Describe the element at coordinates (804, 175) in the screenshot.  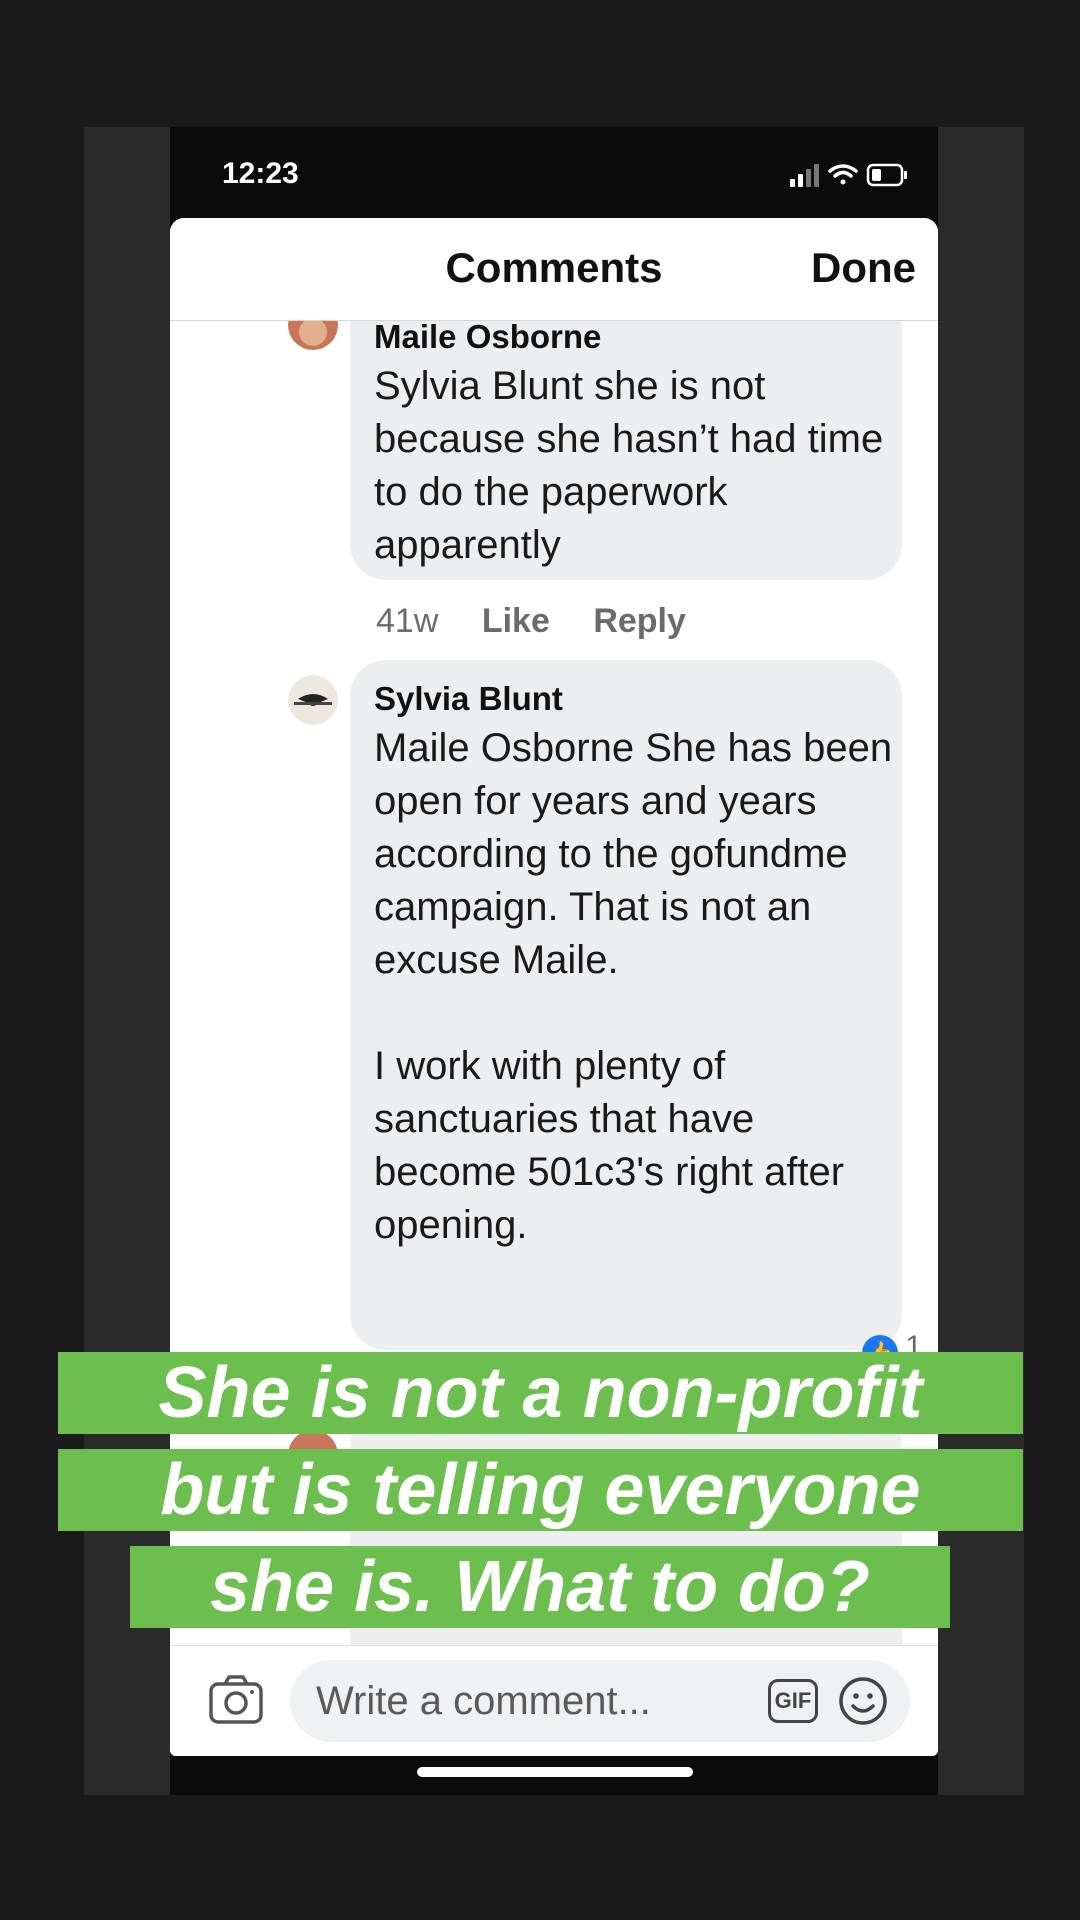
I see `signal-icon` at that location.